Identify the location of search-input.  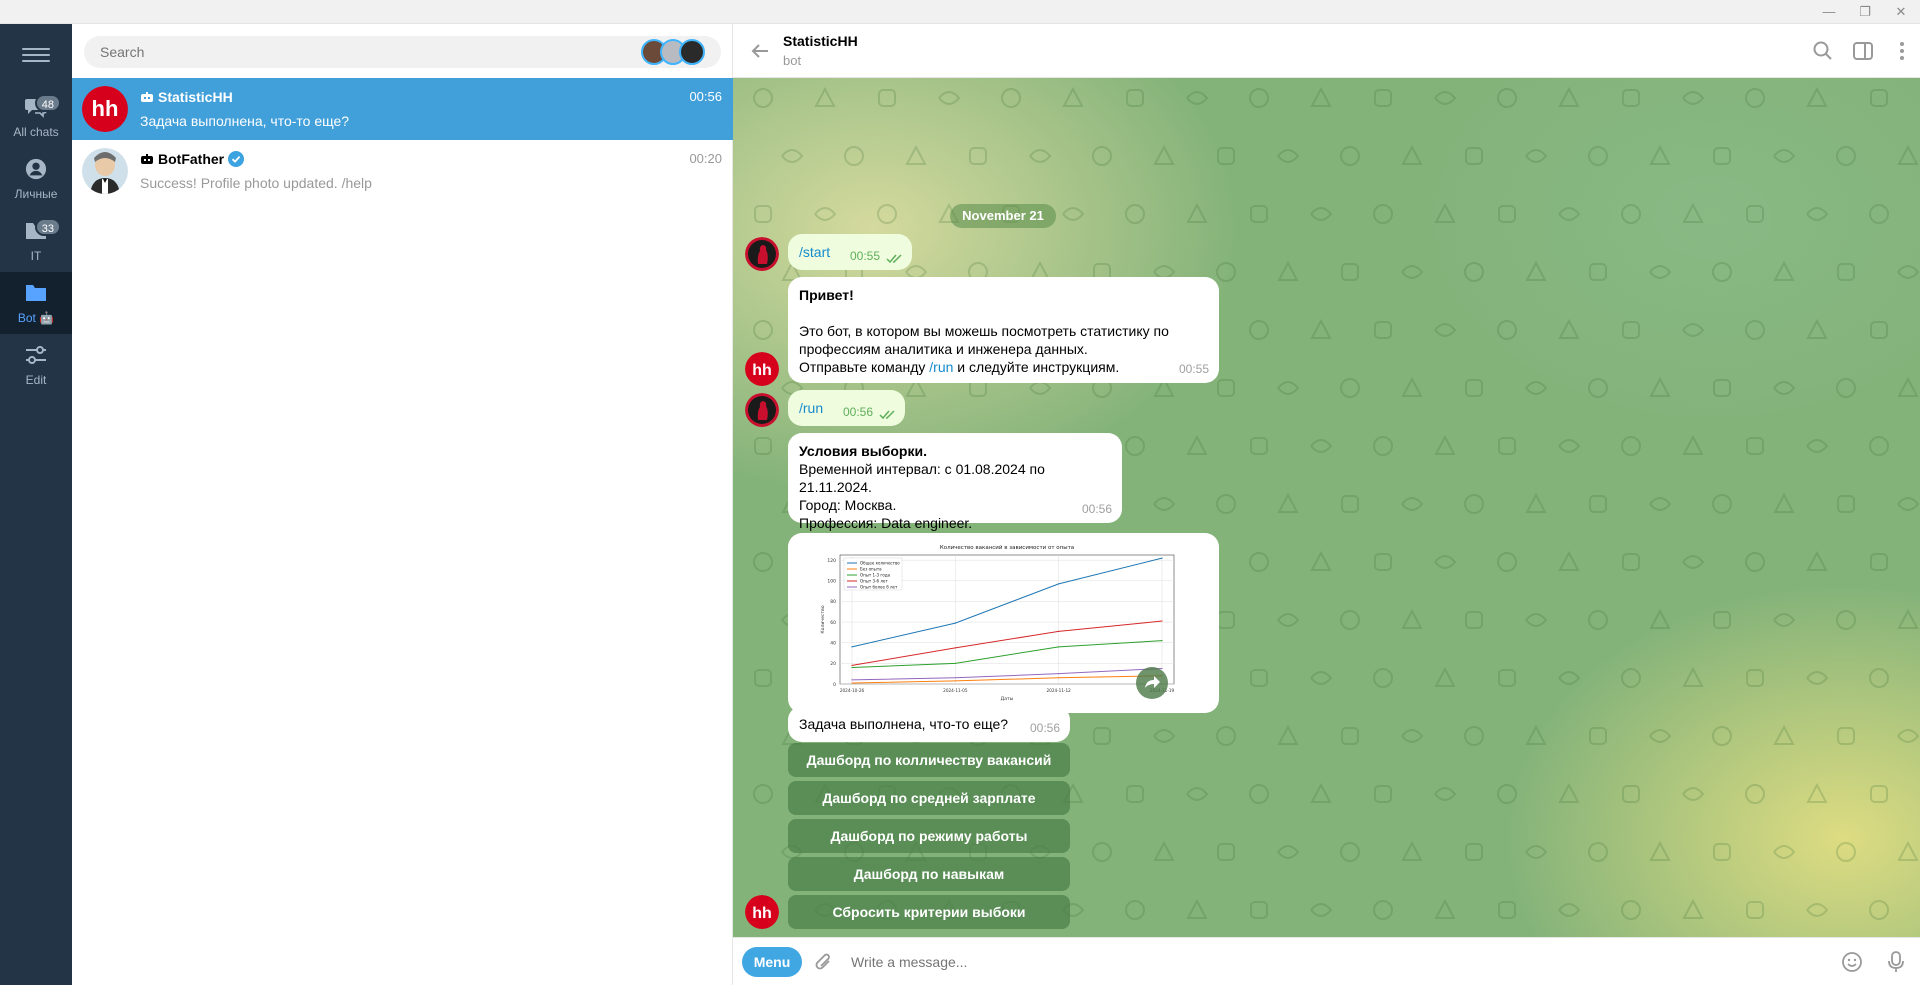
(325, 52).